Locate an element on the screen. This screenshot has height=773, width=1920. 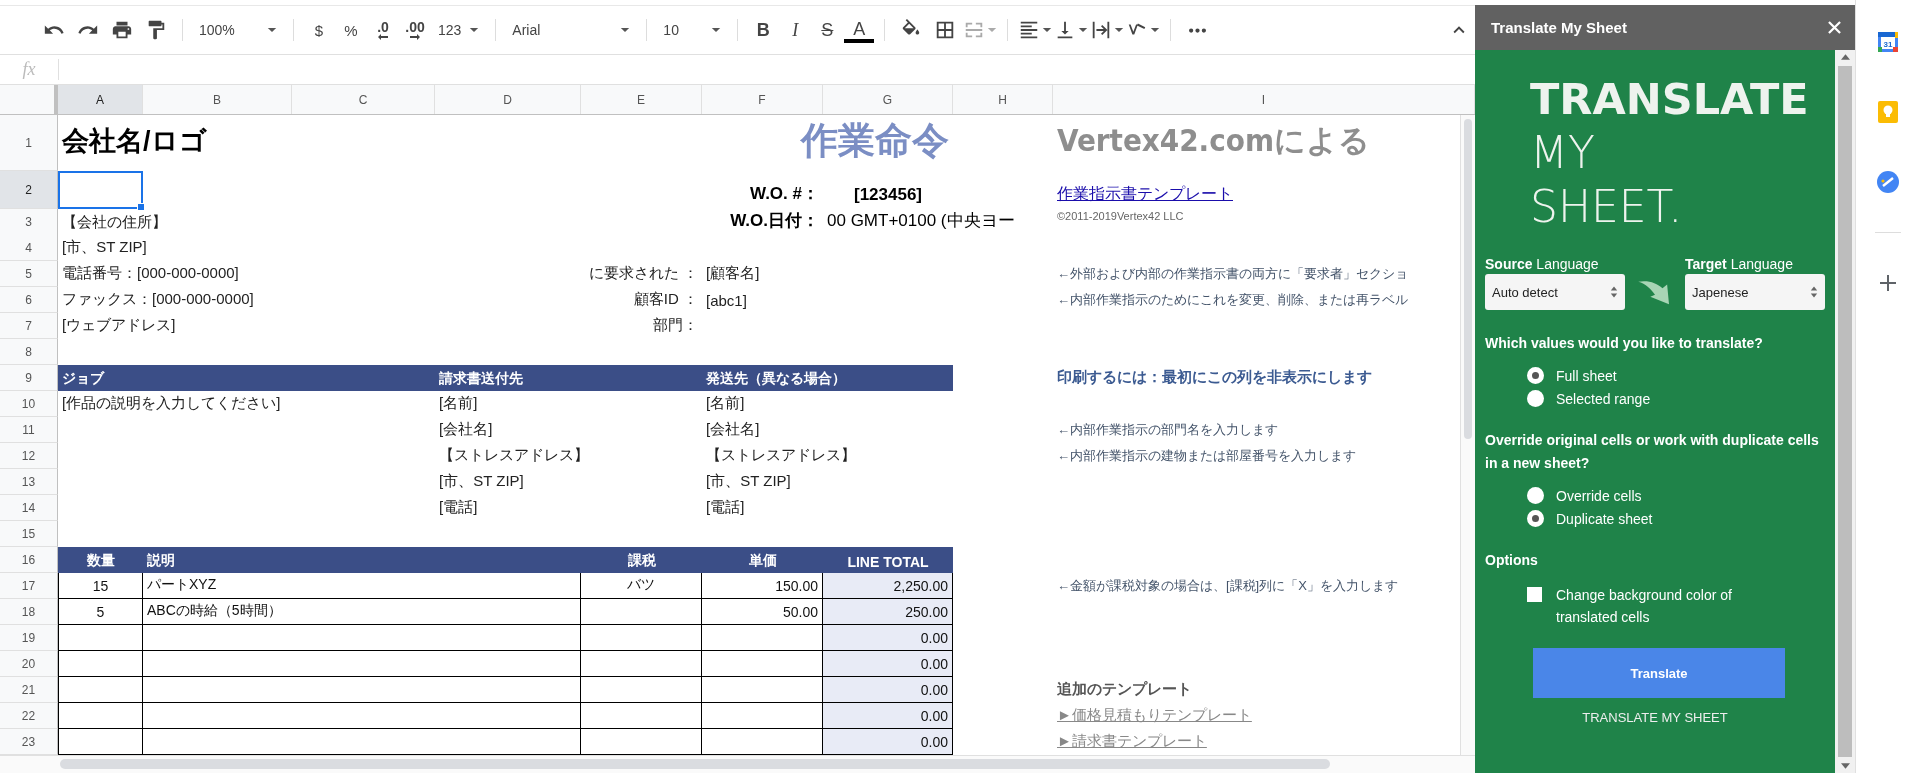
selected-cell is located at coordinates (100, 190).